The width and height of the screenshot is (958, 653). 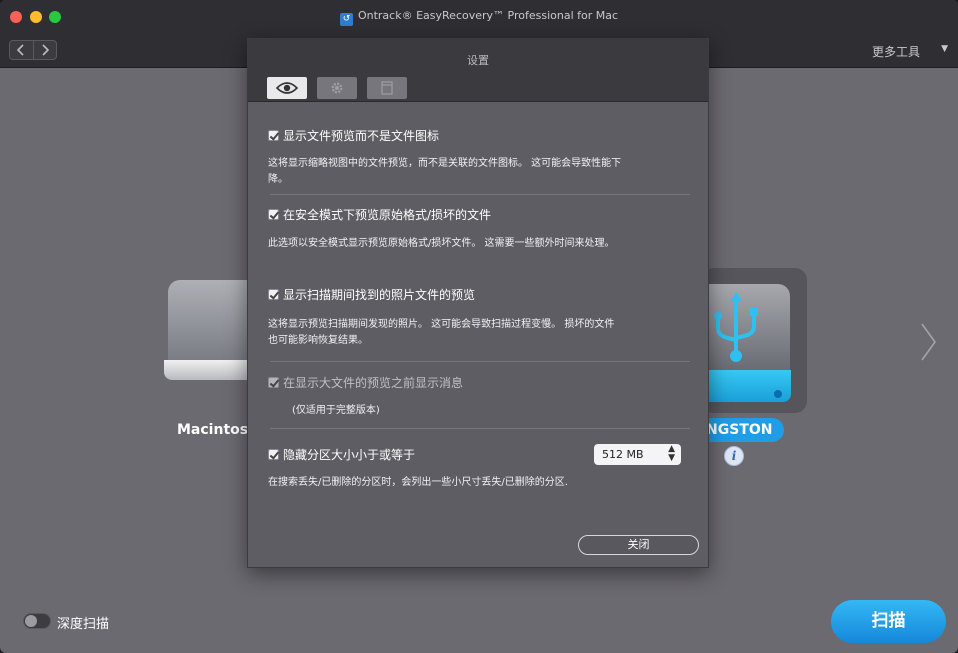 I want to click on scan-button: 扫描, so click(x=888, y=621).